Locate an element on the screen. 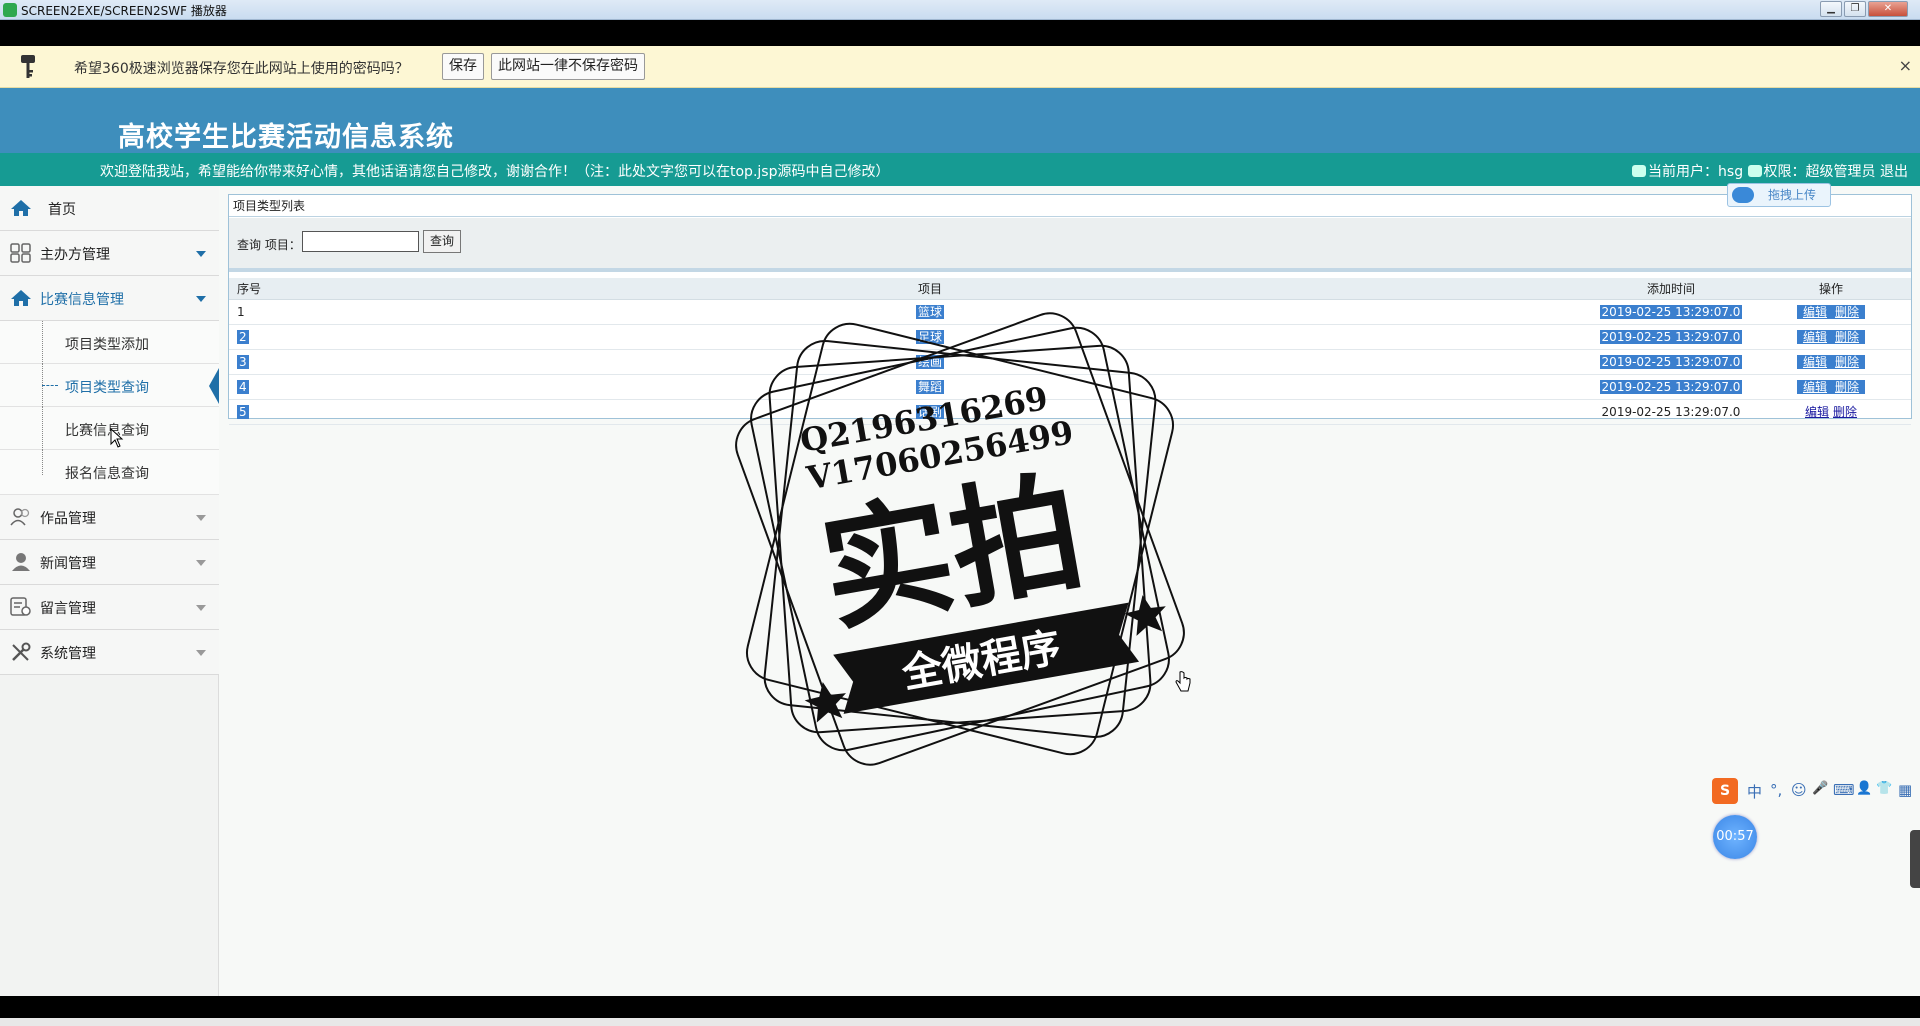 The width and height of the screenshot is (1920, 1026). window-title: SCREEN2EXE/SCREEN2SWF 播放器 is located at coordinates (124, 11).